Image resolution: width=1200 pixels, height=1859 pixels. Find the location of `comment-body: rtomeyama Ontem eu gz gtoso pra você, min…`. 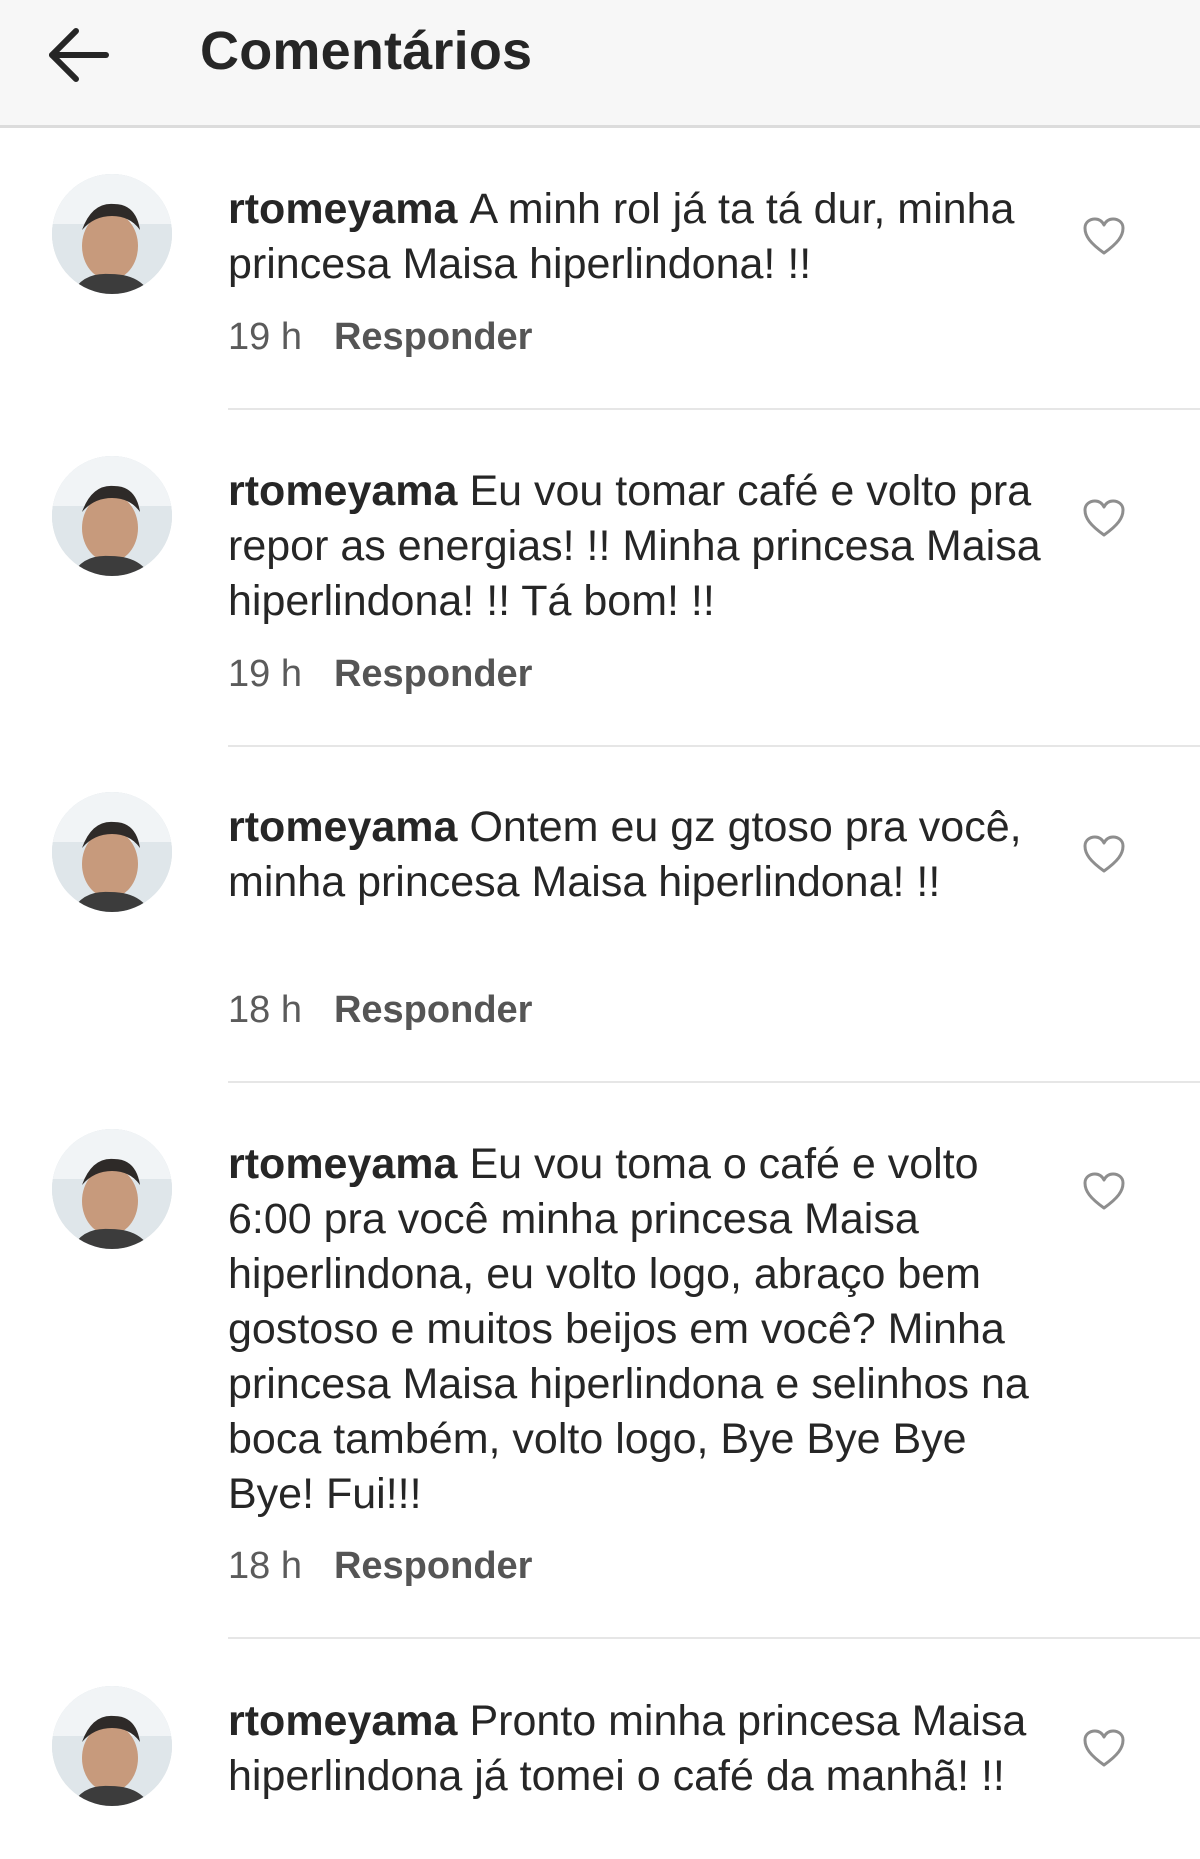

comment-body: rtomeyama Ontem eu gz gtoso pra você, min… is located at coordinates (638, 855).